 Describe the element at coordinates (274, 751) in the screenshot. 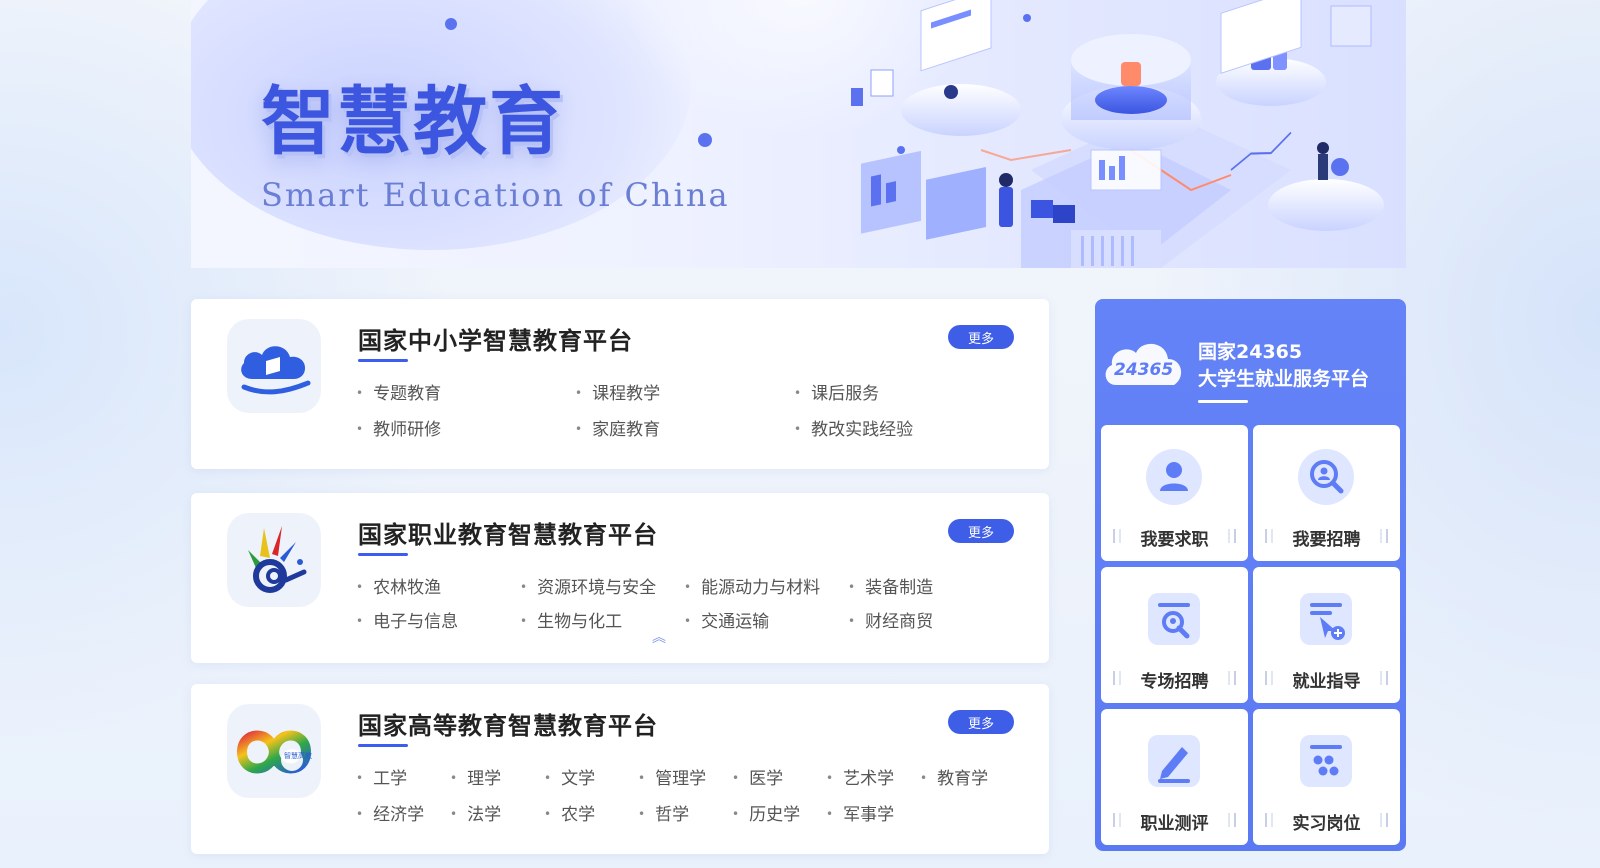

I see `infinity-rainbow-icon: 智慧高教` at that location.